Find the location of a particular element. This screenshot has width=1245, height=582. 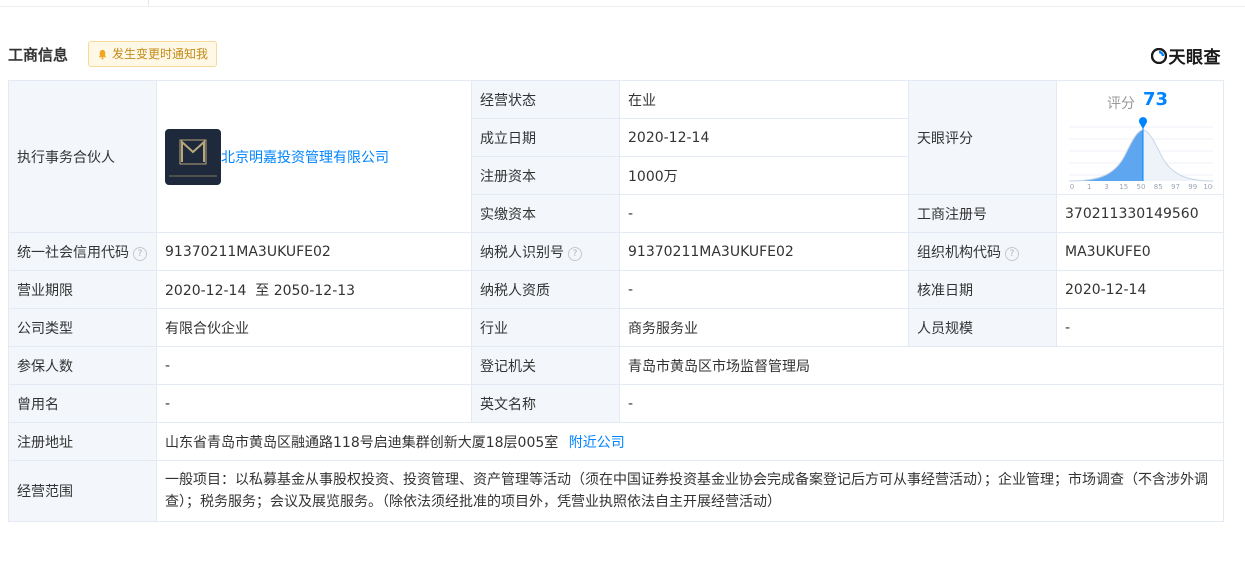

business-scope-label: 经营范围 is located at coordinates (82, 491).